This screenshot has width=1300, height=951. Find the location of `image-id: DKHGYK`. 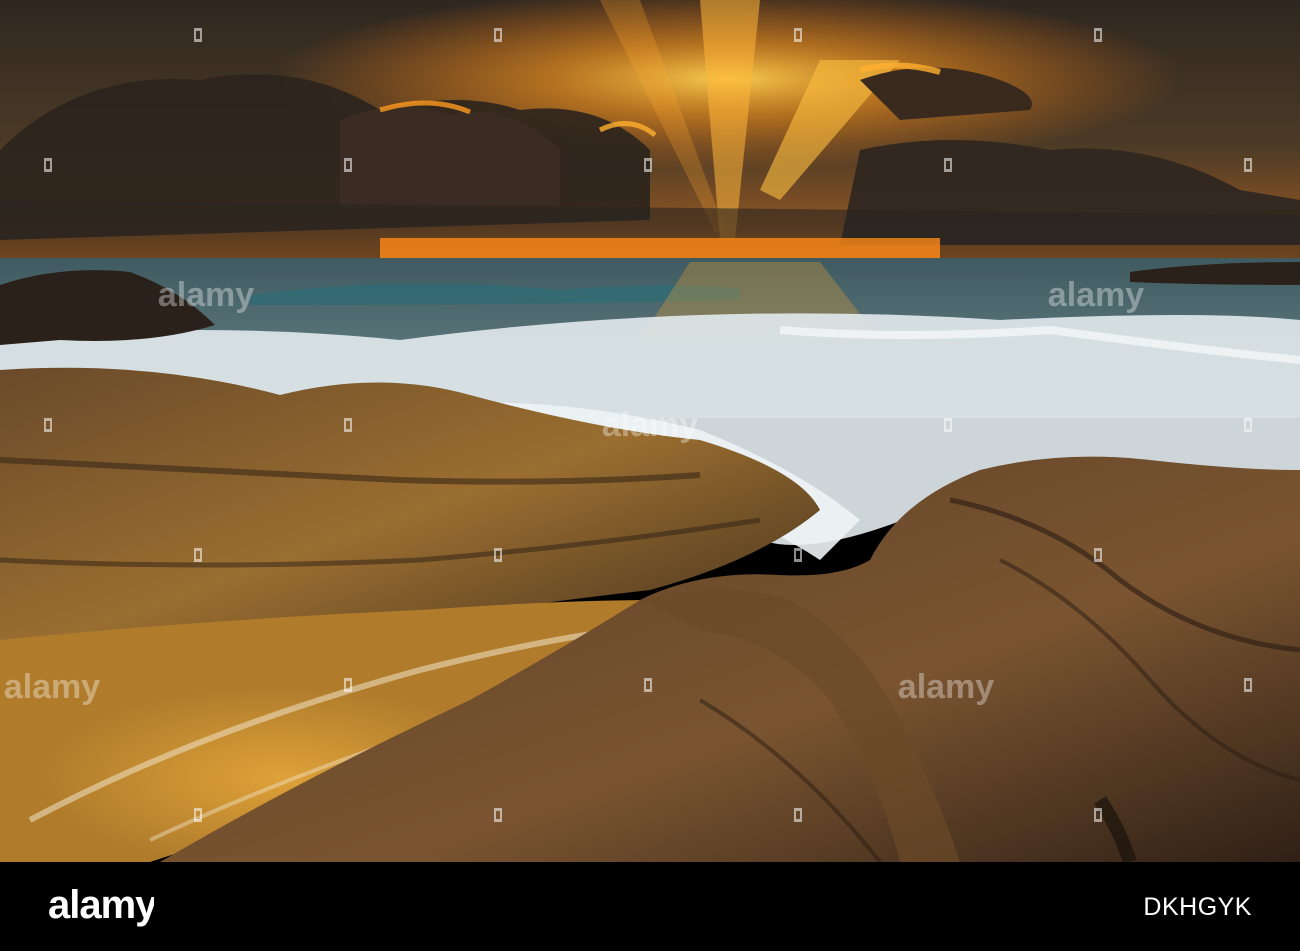

image-id: DKHGYK is located at coordinates (1197, 907).